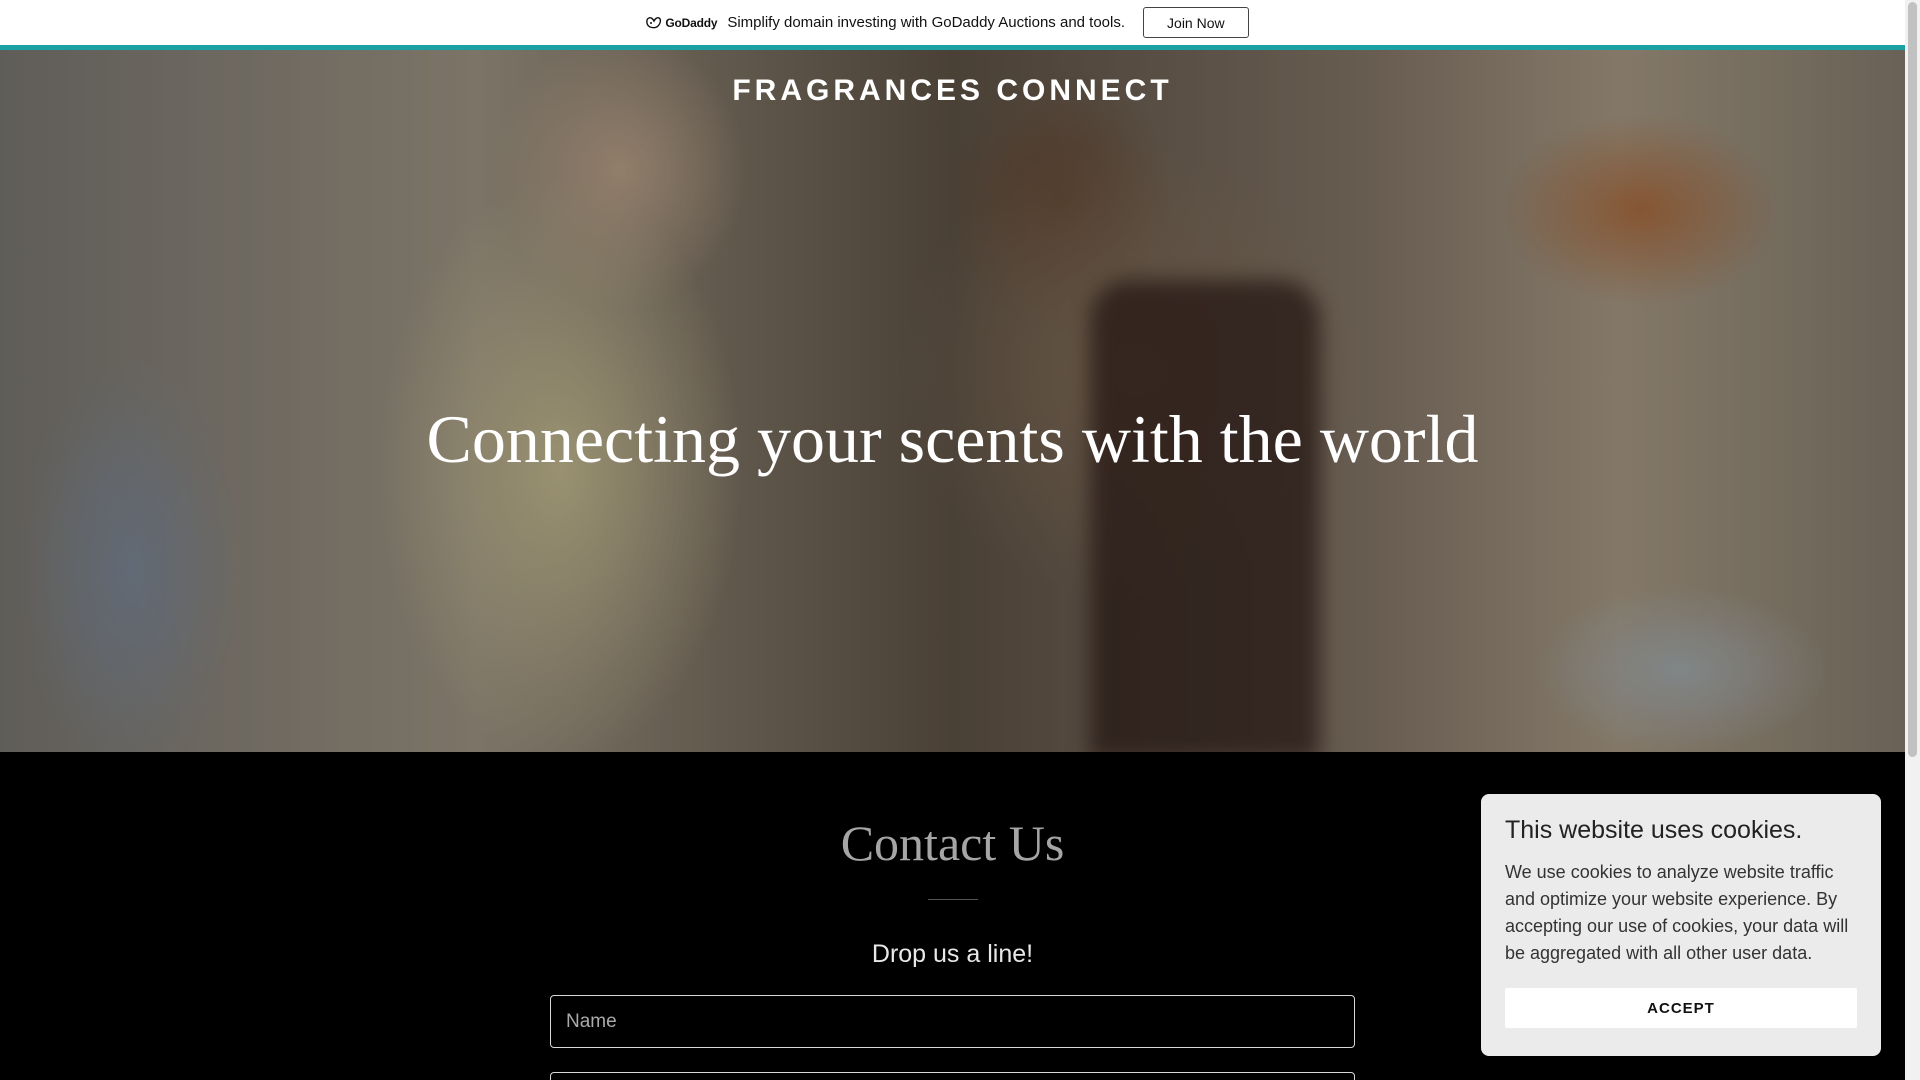 The height and width of the screenshot is (1080, 1920). I want to click on email-input, so click(952, 1076).